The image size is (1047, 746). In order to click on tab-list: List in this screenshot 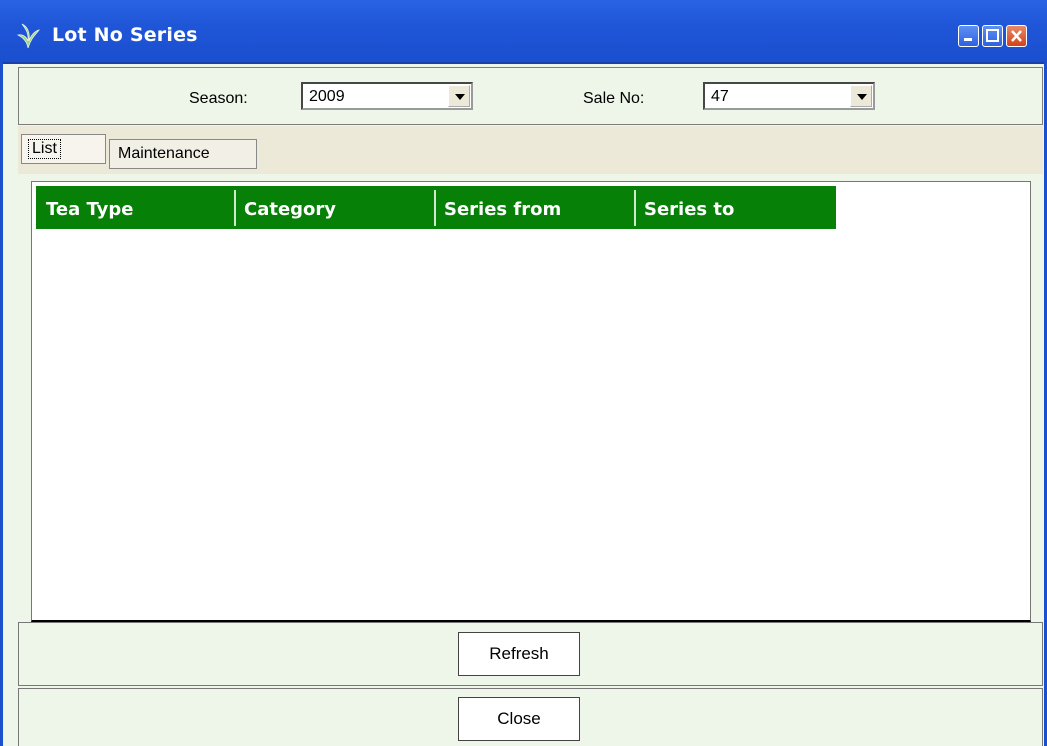, I will do `click(63, 149)`.